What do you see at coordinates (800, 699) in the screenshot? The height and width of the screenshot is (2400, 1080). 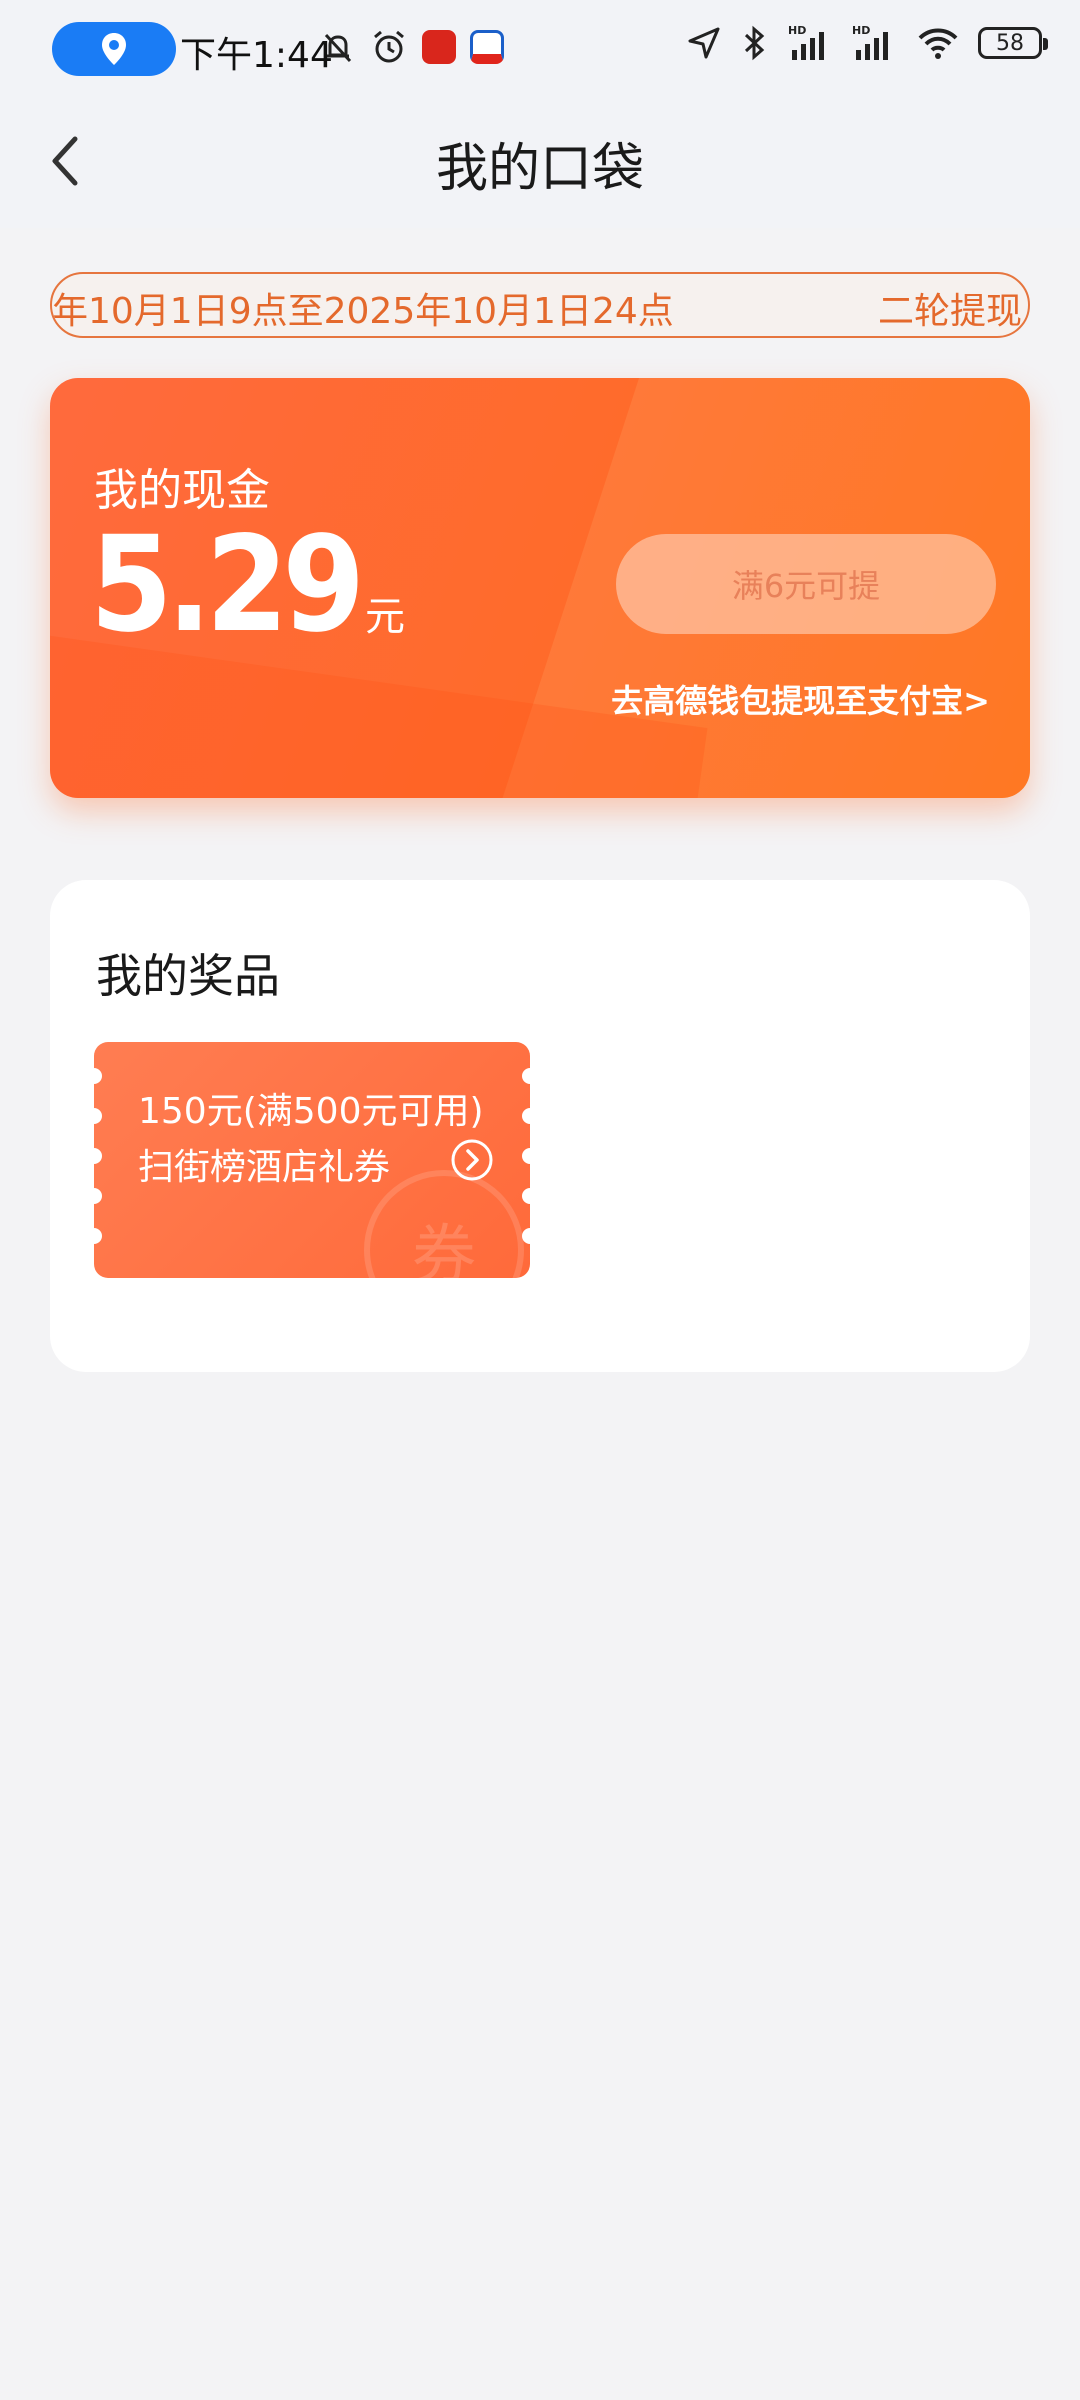 I see `alipay-withdraw-link: 去高德钱包提现至支付宝>` at bounding box center [800, 699].